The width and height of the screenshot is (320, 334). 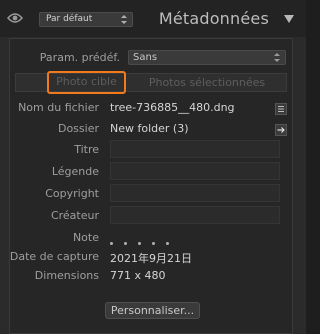 I want to click on panel-header: Par défaut Métadonnées, so click(x=153, y=18).